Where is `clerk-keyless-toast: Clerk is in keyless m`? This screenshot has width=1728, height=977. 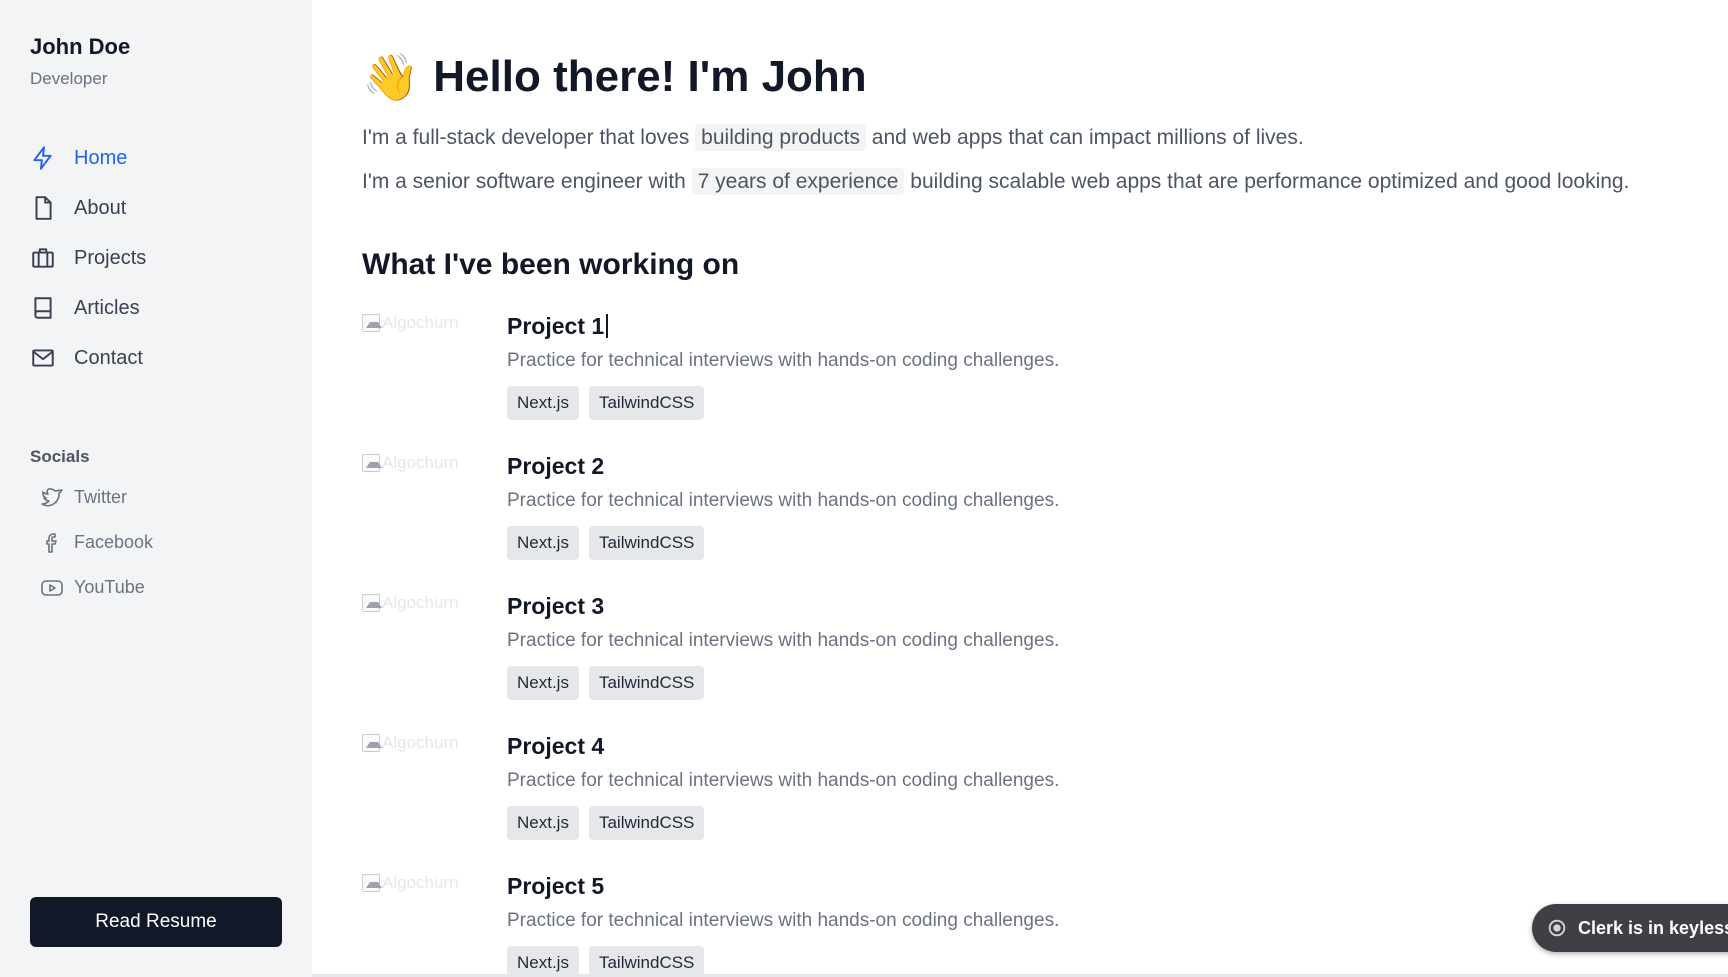
clerk-keyless-toast: Clerk is in keyless m is located at coordinates (1630, 928).